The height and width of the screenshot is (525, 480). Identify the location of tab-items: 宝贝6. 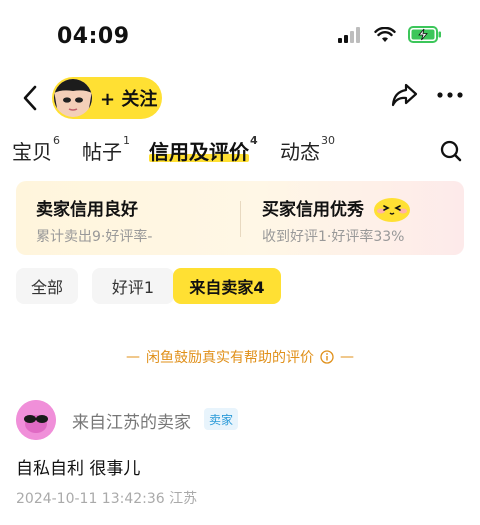
(36, 149).